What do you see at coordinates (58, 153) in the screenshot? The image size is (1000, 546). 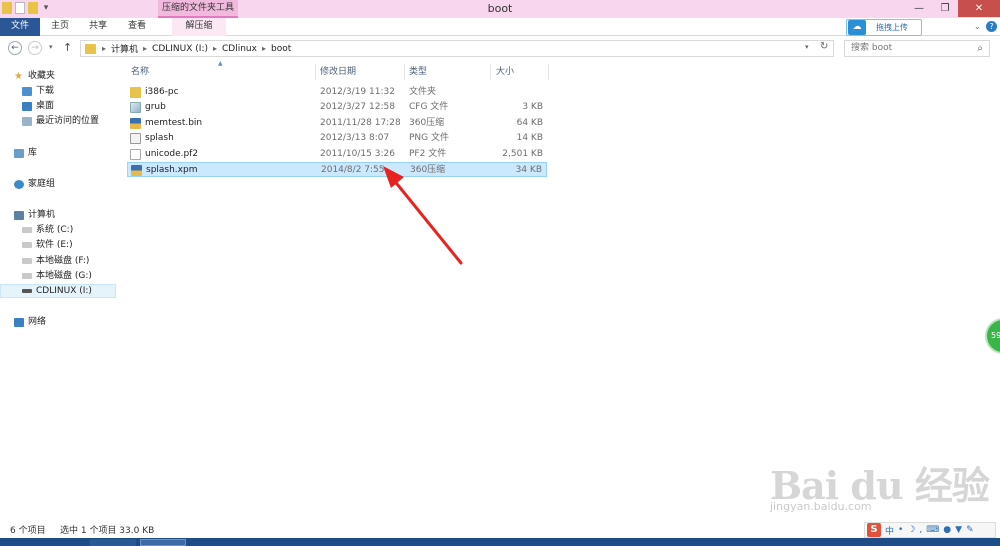 I see `nav-libraries: 库` at bounding box center [58, 153].